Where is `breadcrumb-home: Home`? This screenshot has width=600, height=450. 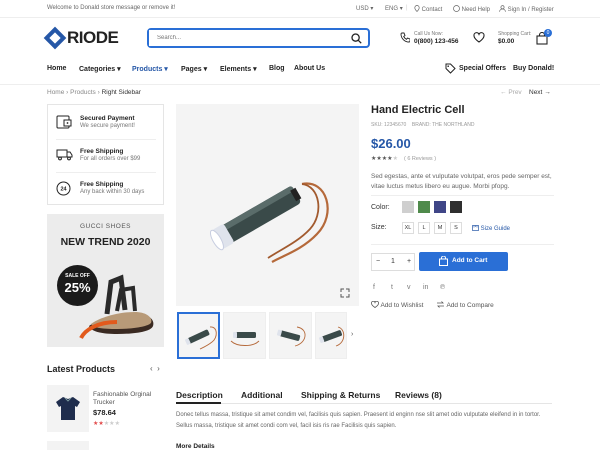 breadcrumb-home: Home is located at coordinates (55, 92).